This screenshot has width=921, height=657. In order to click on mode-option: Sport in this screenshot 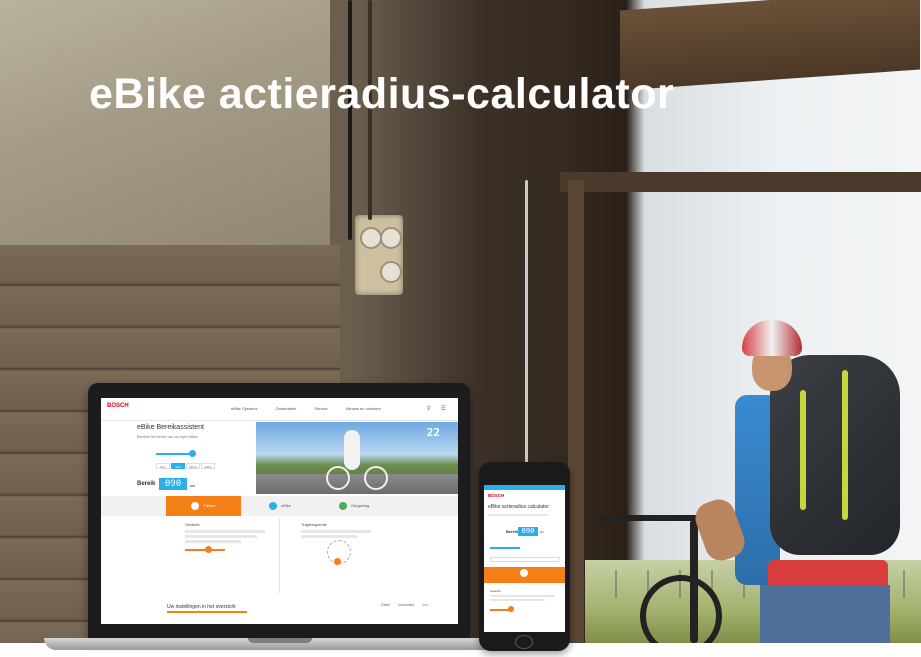, I will do `click(193, 466)`.